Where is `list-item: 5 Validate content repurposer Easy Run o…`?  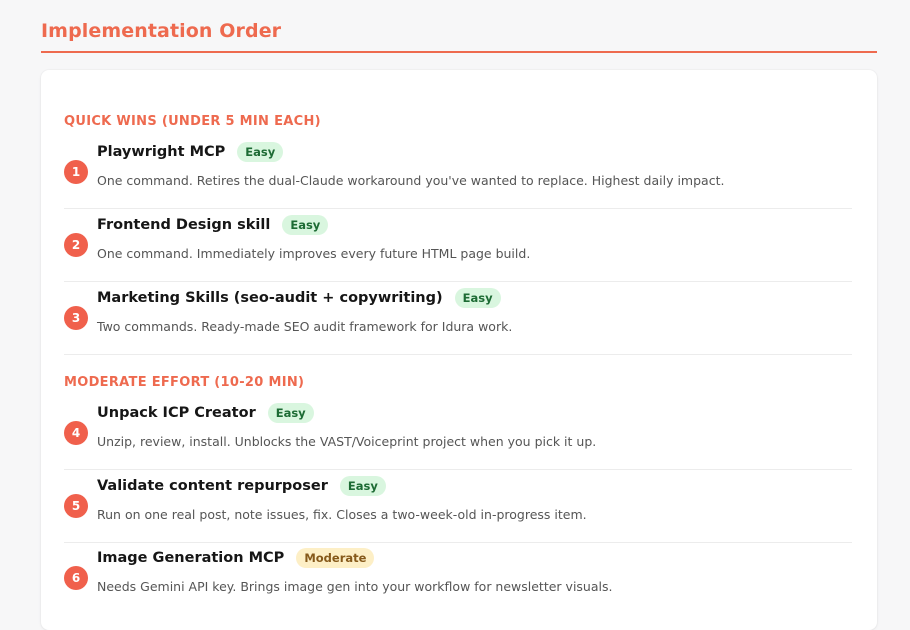
list-item: 5 Validate content repurposer Easy Run o… is located at coordinates (458, 506).